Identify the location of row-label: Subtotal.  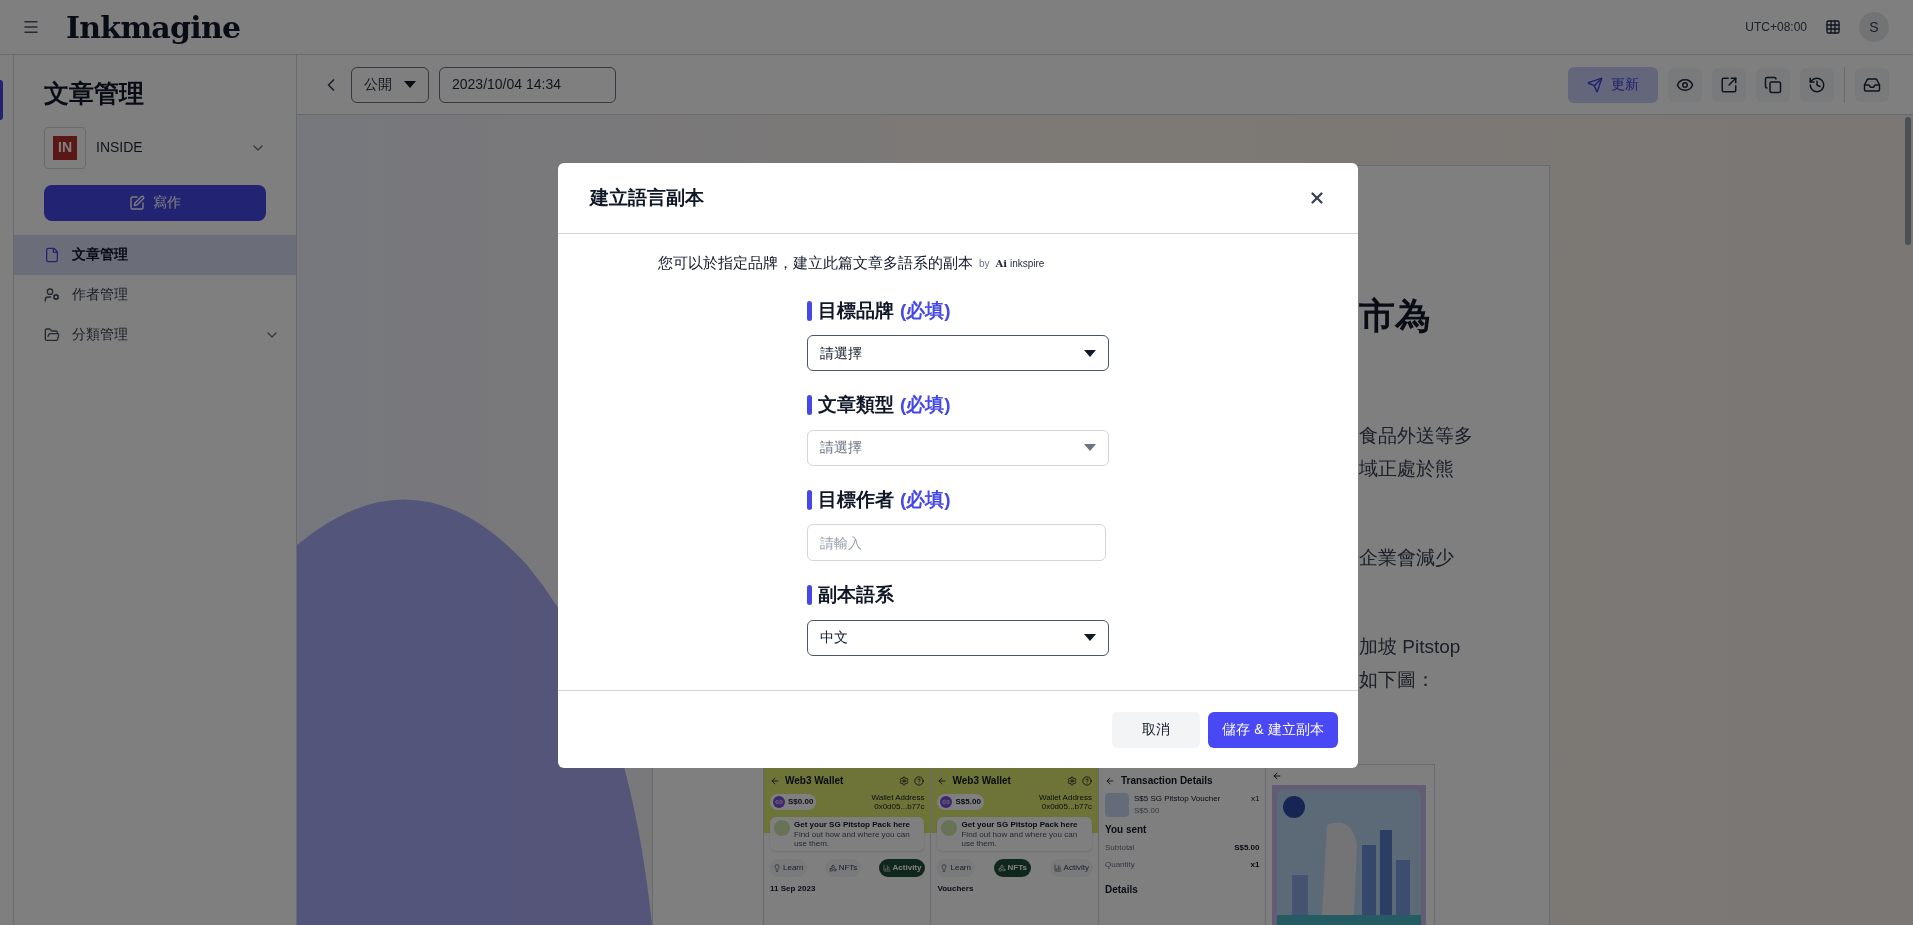
(1119, 848).